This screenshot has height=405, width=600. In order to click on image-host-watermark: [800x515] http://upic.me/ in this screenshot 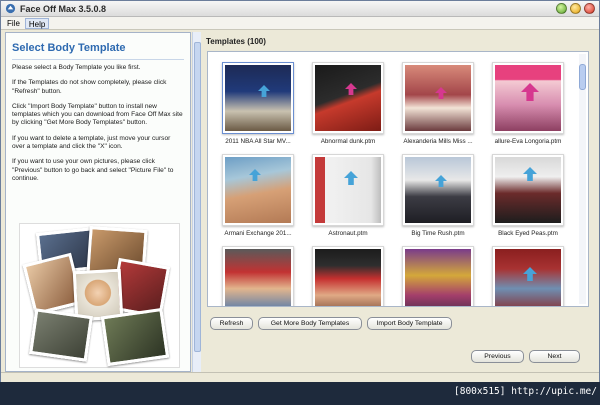, I will do `click(525, 391)`.